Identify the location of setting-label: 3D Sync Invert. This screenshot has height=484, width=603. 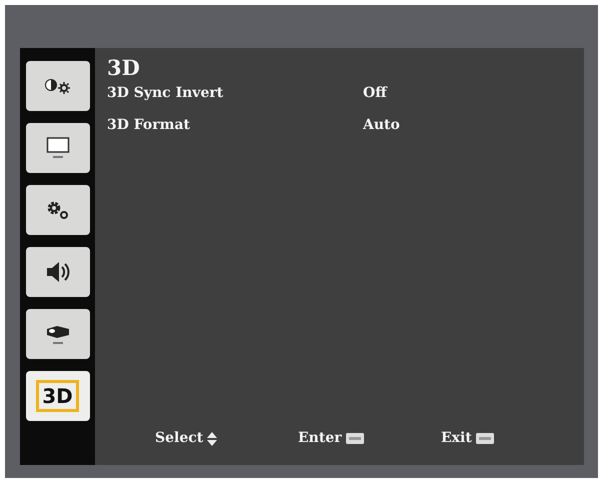
(165, 93).